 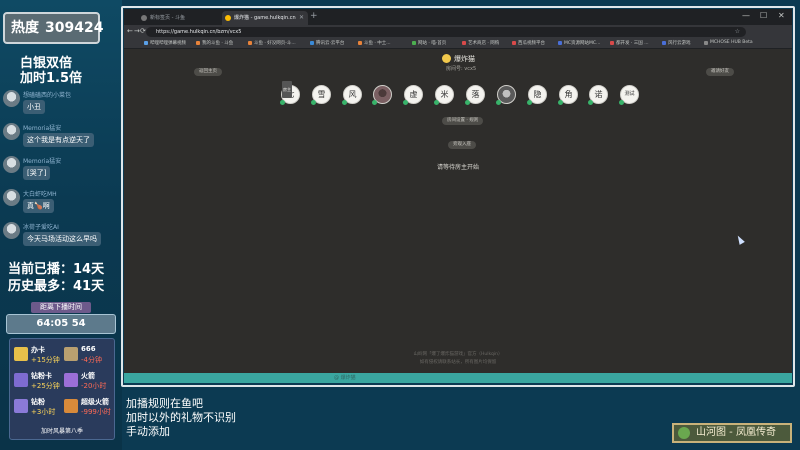 I want to click on bookmark-item: MCHOSE HUB Beta, so click(x=728, y=42).